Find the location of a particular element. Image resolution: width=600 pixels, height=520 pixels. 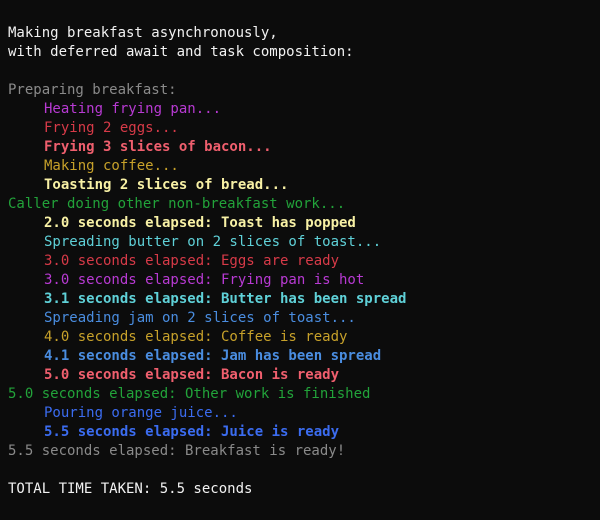

log-line: 5.0 seconds elapsed: Bacon is ready is located at coordinates (192, 375).